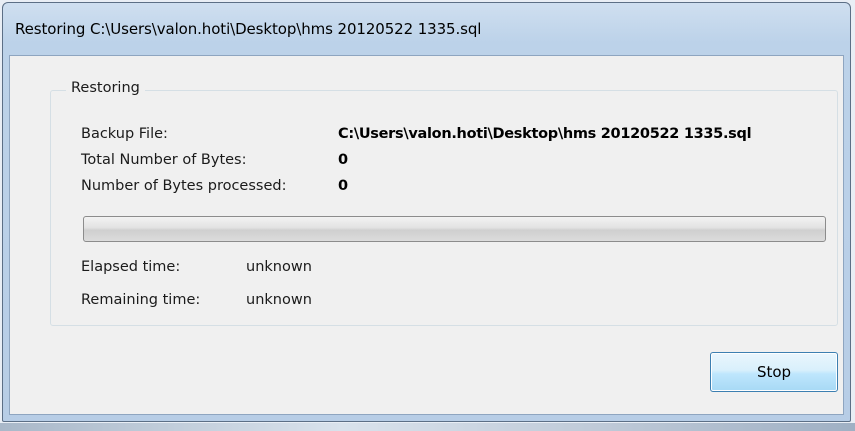 This screenshot has height=431, width=855. Describe the element at coordinates (141, 300) in the screenshot. I see `remaining-time-label: Remaining time:` at that location.